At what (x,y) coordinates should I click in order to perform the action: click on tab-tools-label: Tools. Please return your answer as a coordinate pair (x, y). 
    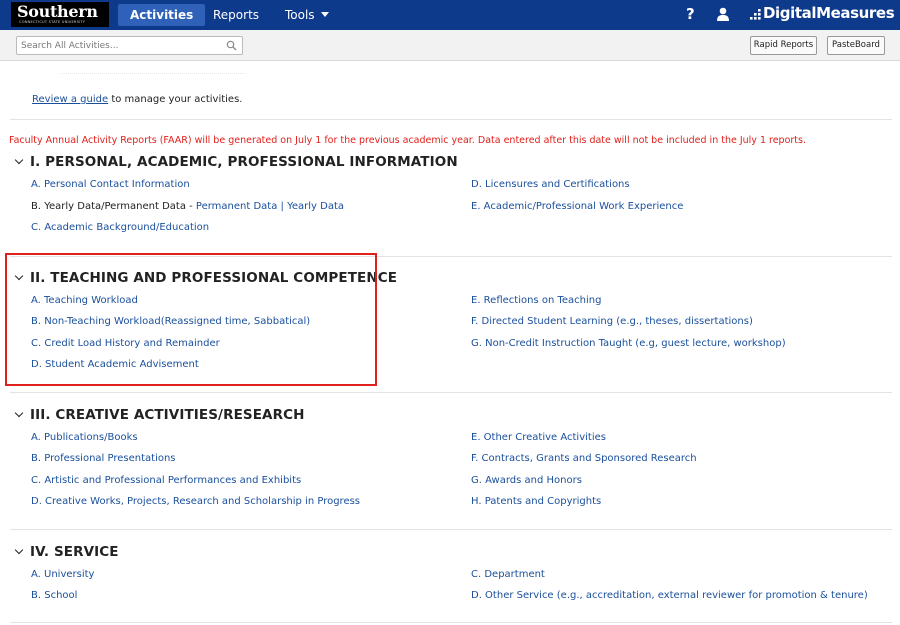
    Looking at the image, I should click on (300, 15).